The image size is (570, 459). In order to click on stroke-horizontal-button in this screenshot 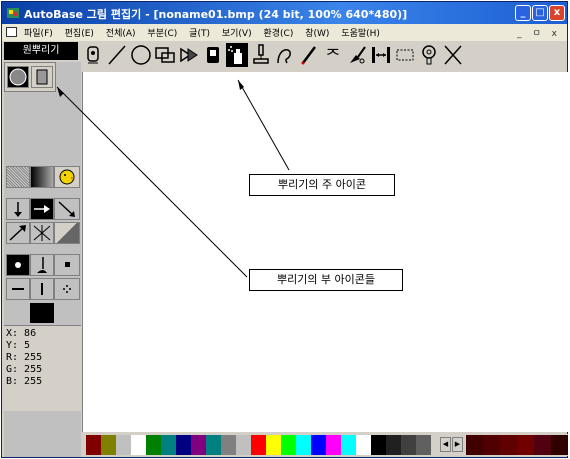, I will do `click(18, 289)`.